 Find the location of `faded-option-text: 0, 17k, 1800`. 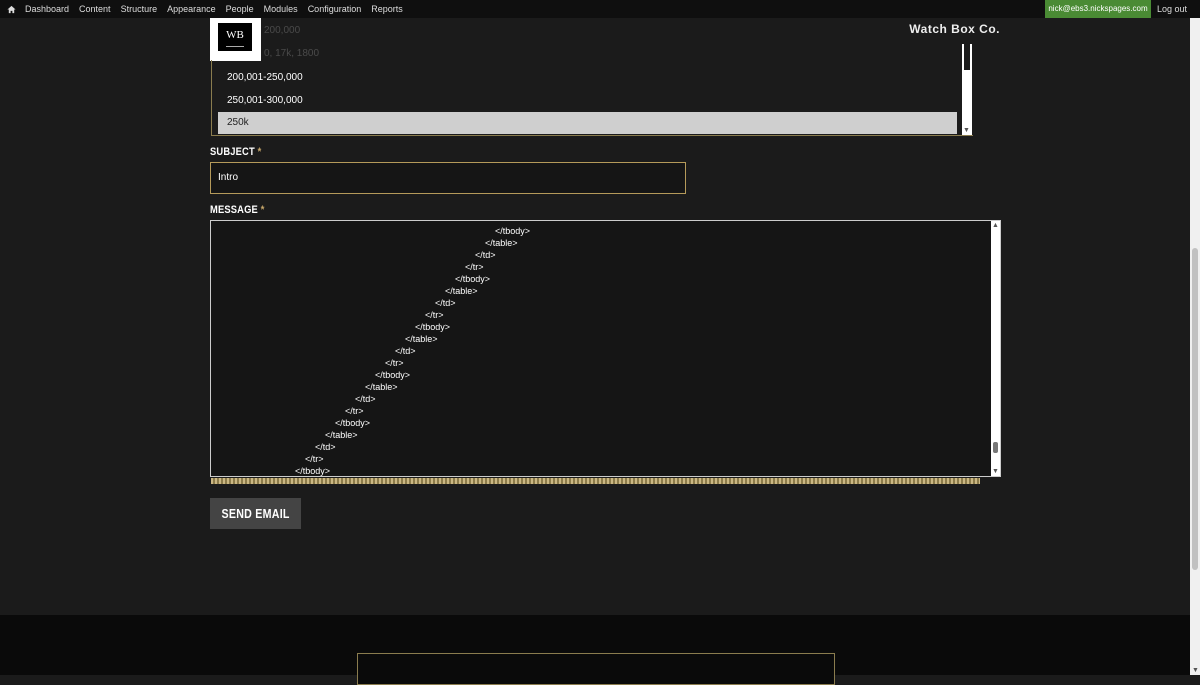

faded-option-text: 0, 17k, 1800 is located at coordinates (292, 53).